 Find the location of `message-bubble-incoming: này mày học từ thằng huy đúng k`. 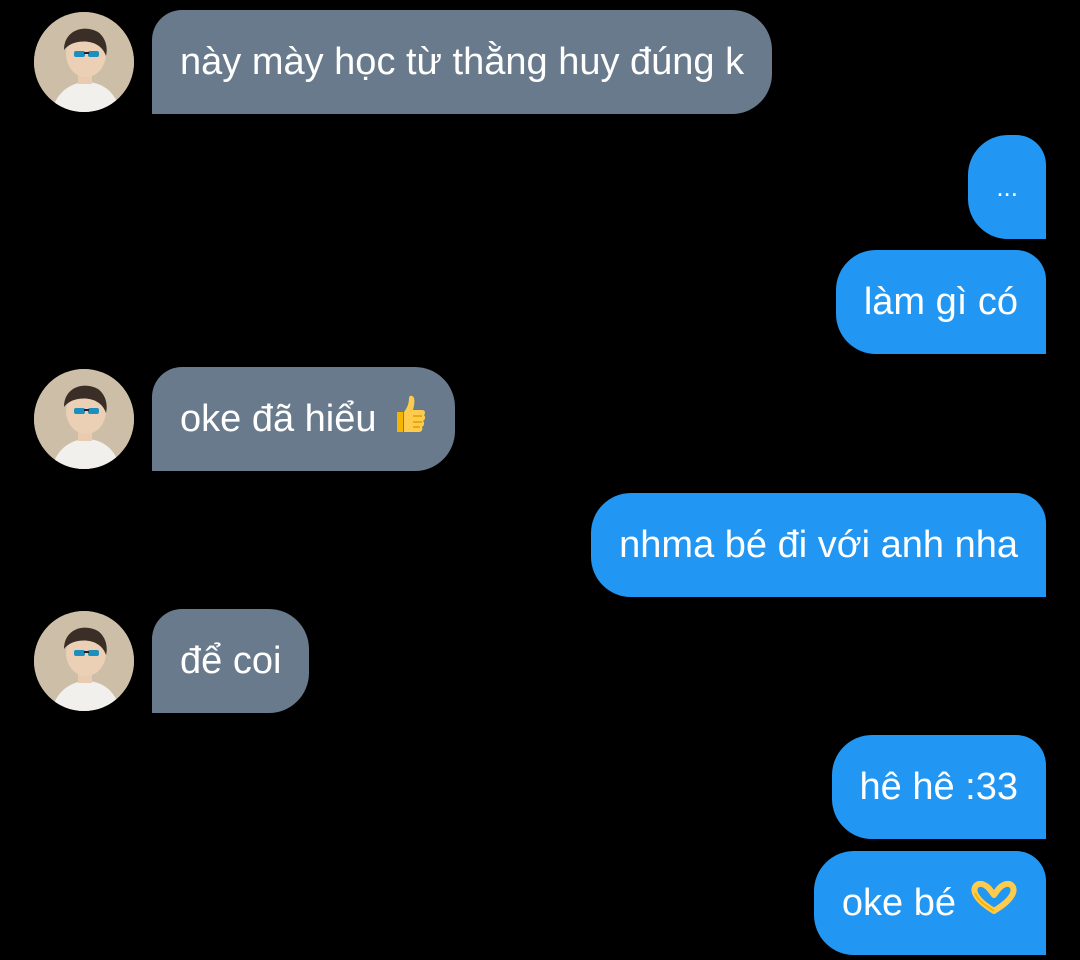

message-bubble-incoming: này mày học từ thằng huy đúng k is located at coordinates (462, 62).